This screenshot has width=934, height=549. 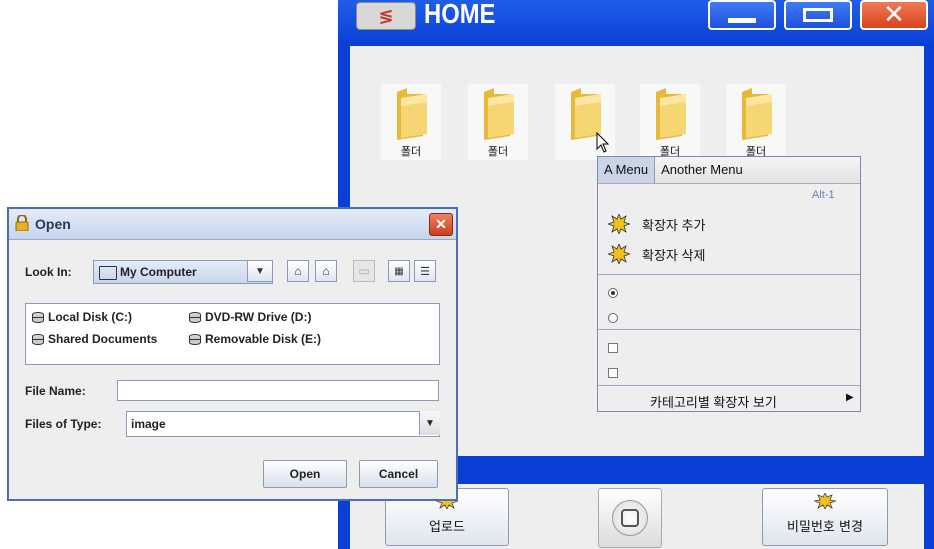 I want to click on home-icon: ⌂, so click(x=326, y=271).